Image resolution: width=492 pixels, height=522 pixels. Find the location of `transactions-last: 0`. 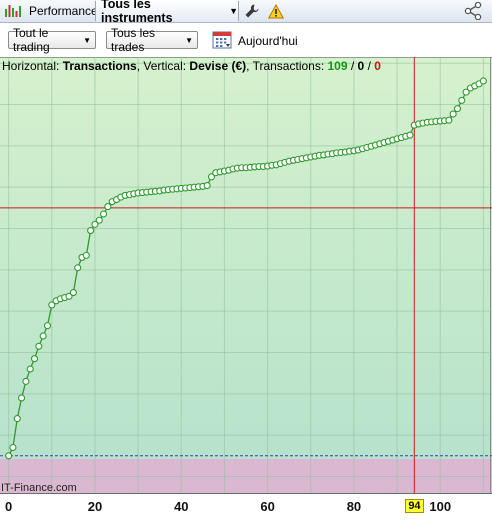

transactions-last: 0 is located at coordinates (377, 66).